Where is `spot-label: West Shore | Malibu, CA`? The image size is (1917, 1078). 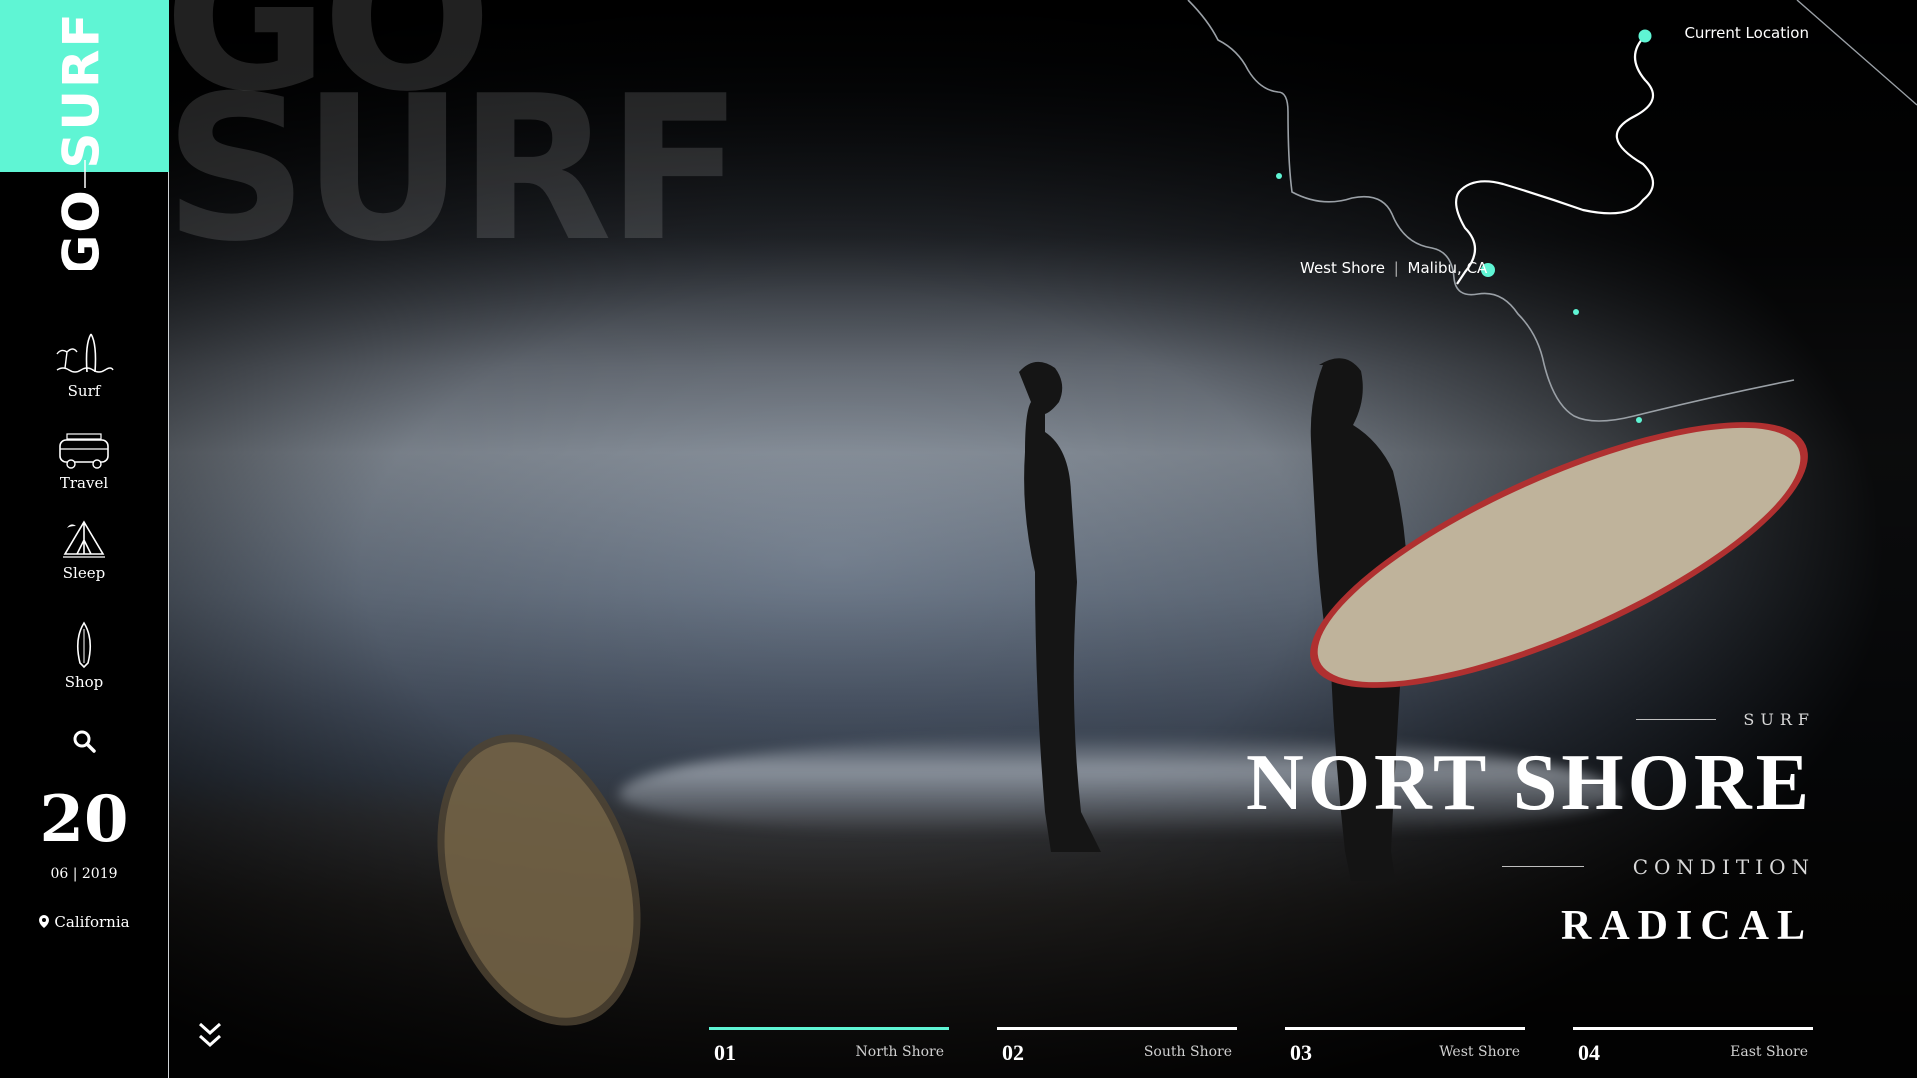
spot-label: West Shore | Malibu, CA is located at coordinates (1393, 268).